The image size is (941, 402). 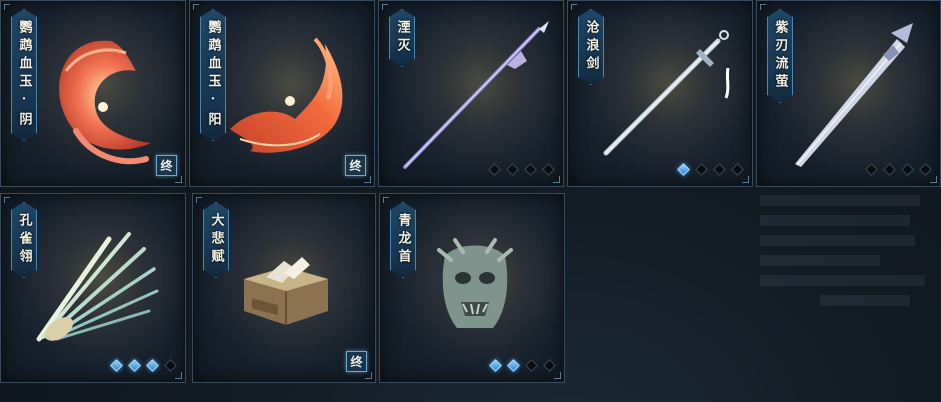 I want to click on red-phoenix-wing-icon, so click(x=286, y=95).